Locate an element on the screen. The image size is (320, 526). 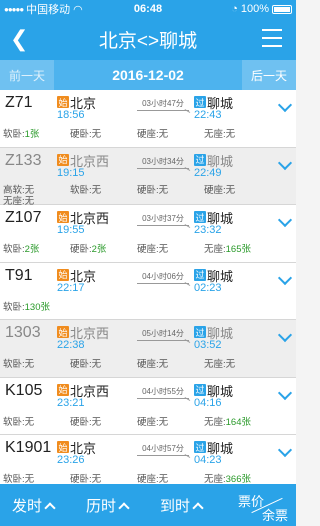
sort-arrive-button: 到时 is located at coordinates (182, 505).